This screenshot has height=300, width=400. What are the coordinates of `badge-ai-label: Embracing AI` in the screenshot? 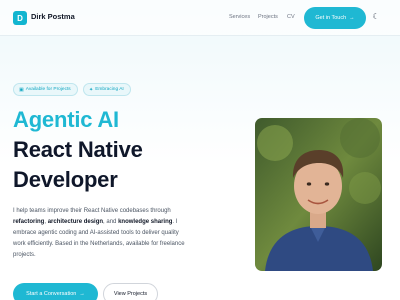 It's located at (109, 89).